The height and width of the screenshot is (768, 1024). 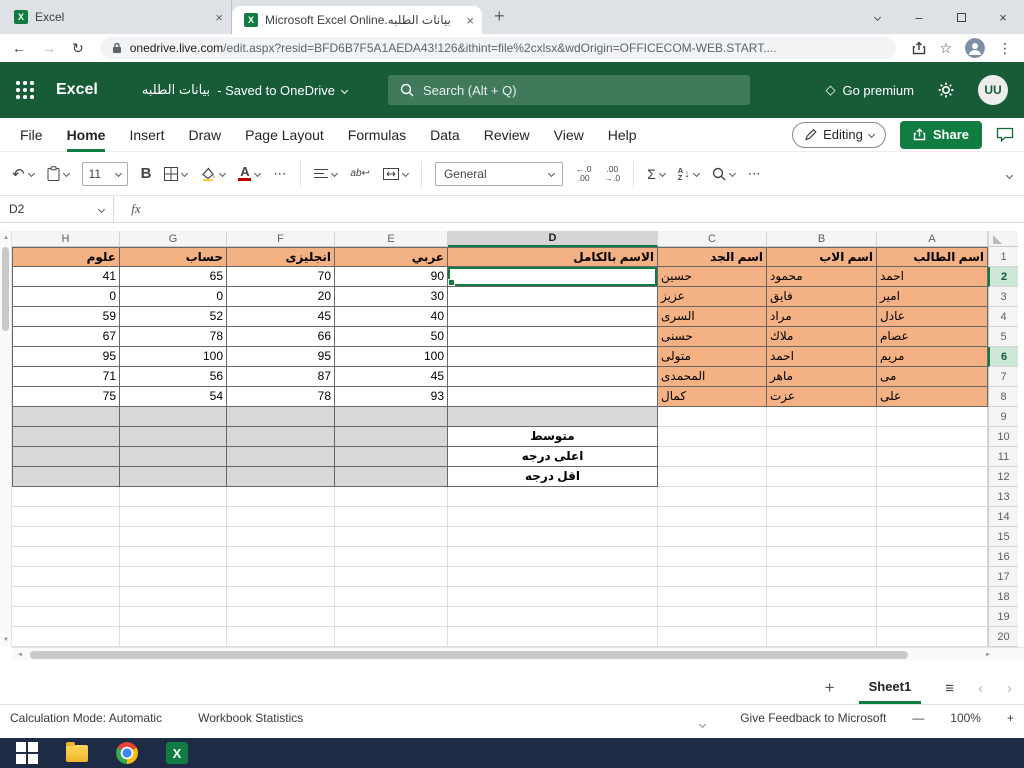 I want to click on cell-B15, so click(x=822, y=537).